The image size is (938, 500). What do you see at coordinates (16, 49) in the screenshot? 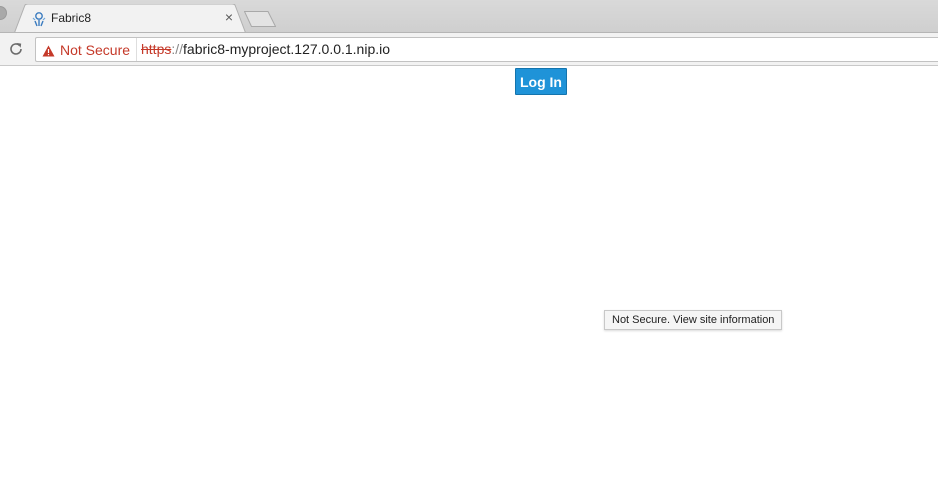
I see `reload-icon` at bounding box center [16, 49].